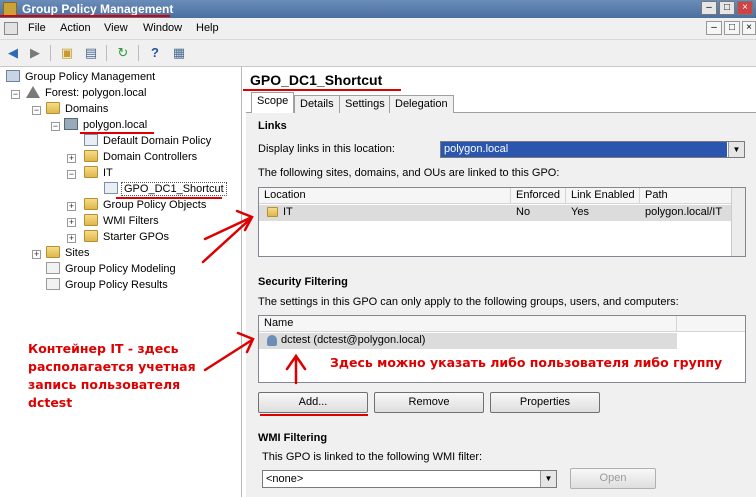 This screenshot has width=756, height=497. Describe the element at coordinates (584, 149) in the screenshot. I see `location-select-value: polygon.local` at that location.